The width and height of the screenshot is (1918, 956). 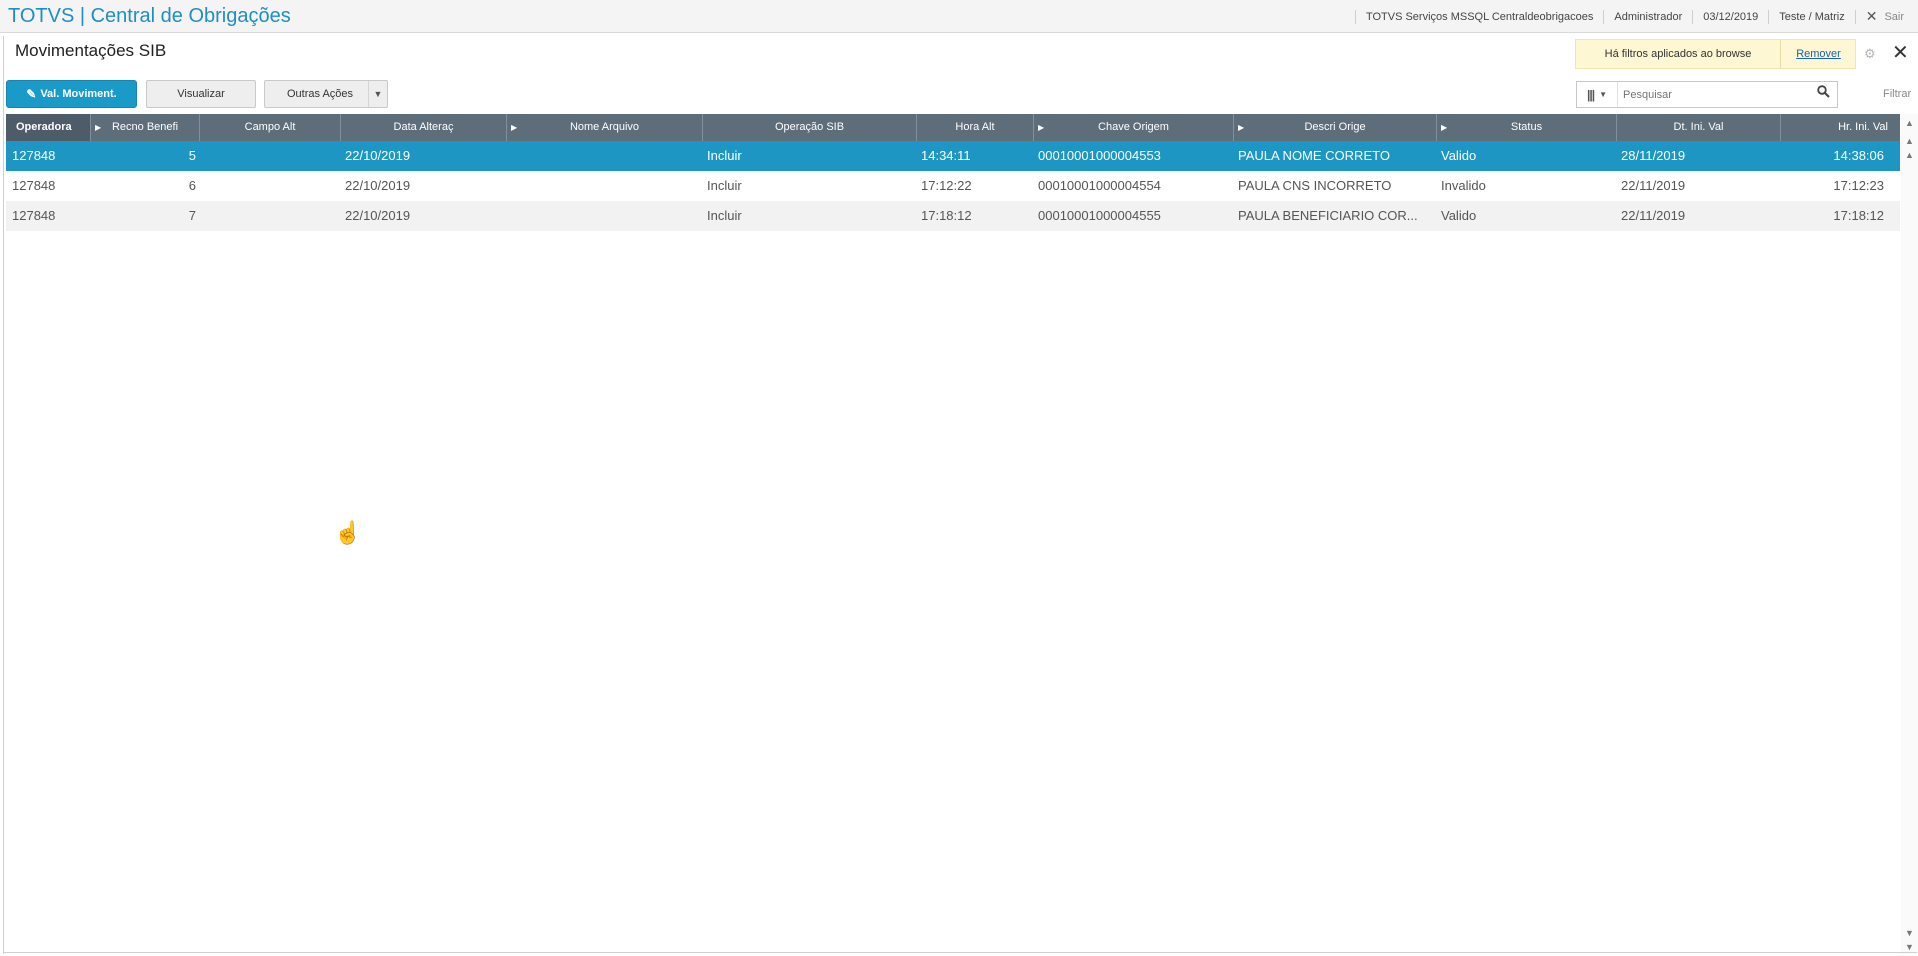 What do you see at coordinates (145, 127) in the screenshot?
I see `column-header-recno-benefi: ▶ Recno Benefi` at bounding box center [145, 127].